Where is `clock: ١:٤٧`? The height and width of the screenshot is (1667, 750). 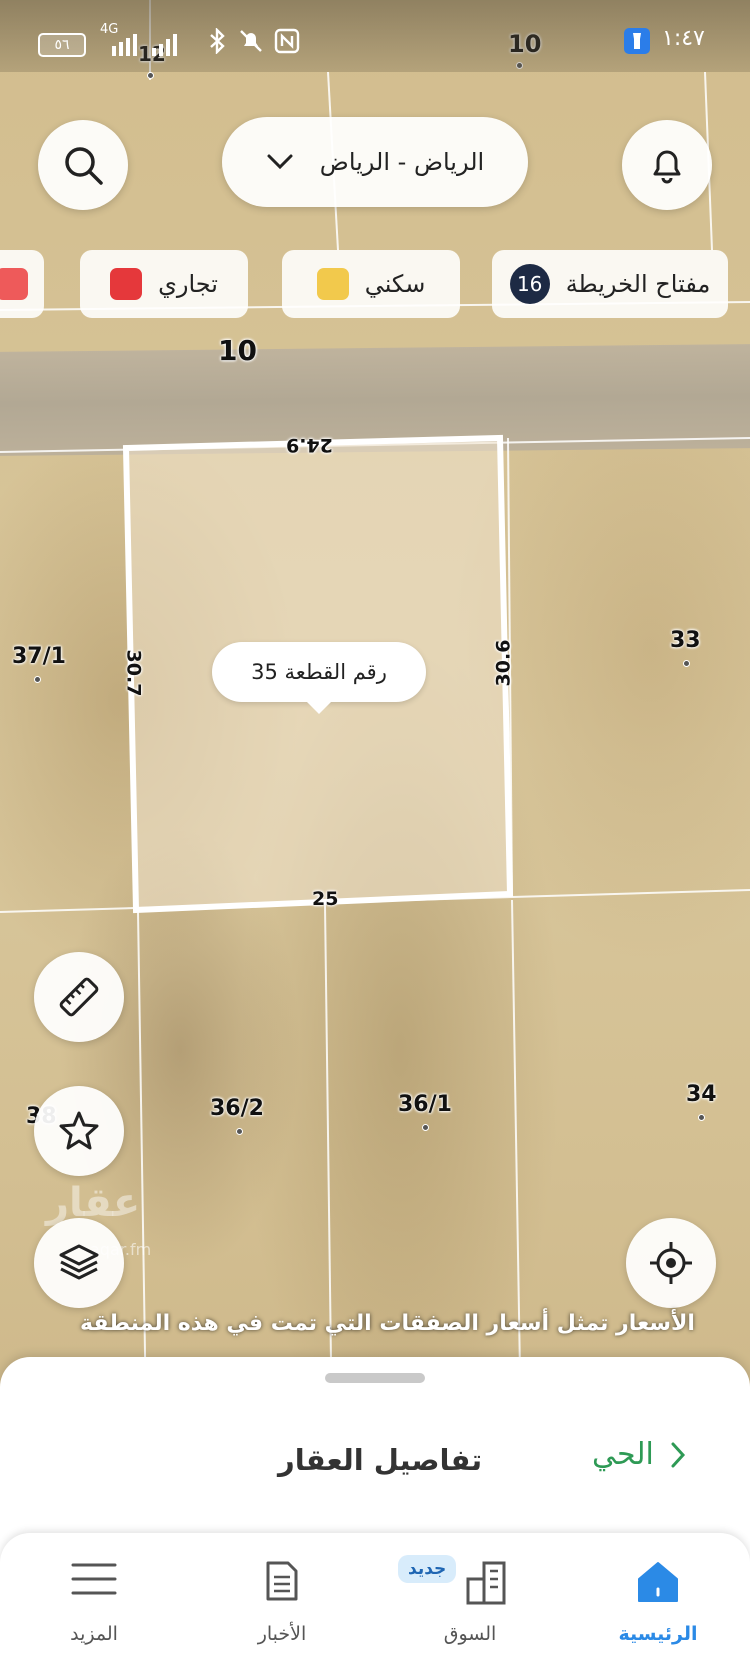 clock: ١:٤٧ is located at coordinates (683, 38).